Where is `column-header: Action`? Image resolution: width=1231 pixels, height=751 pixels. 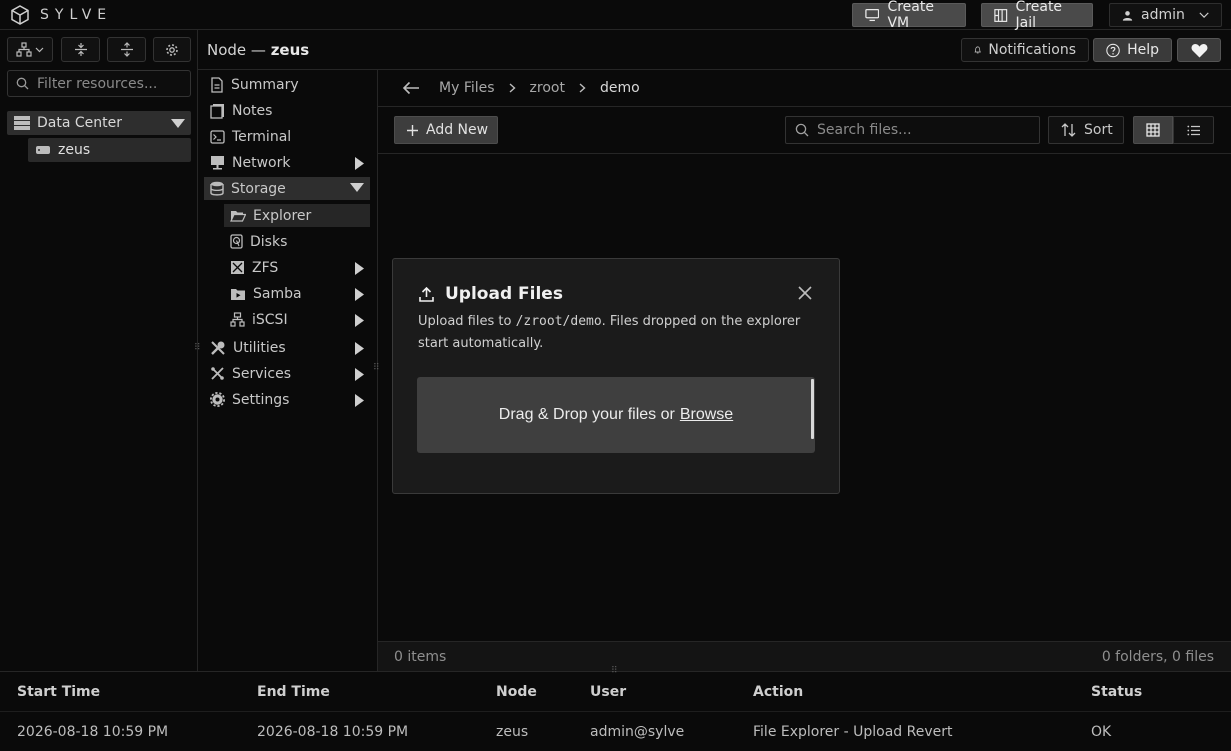
column-header: Action is located at coordinates (778, 692).